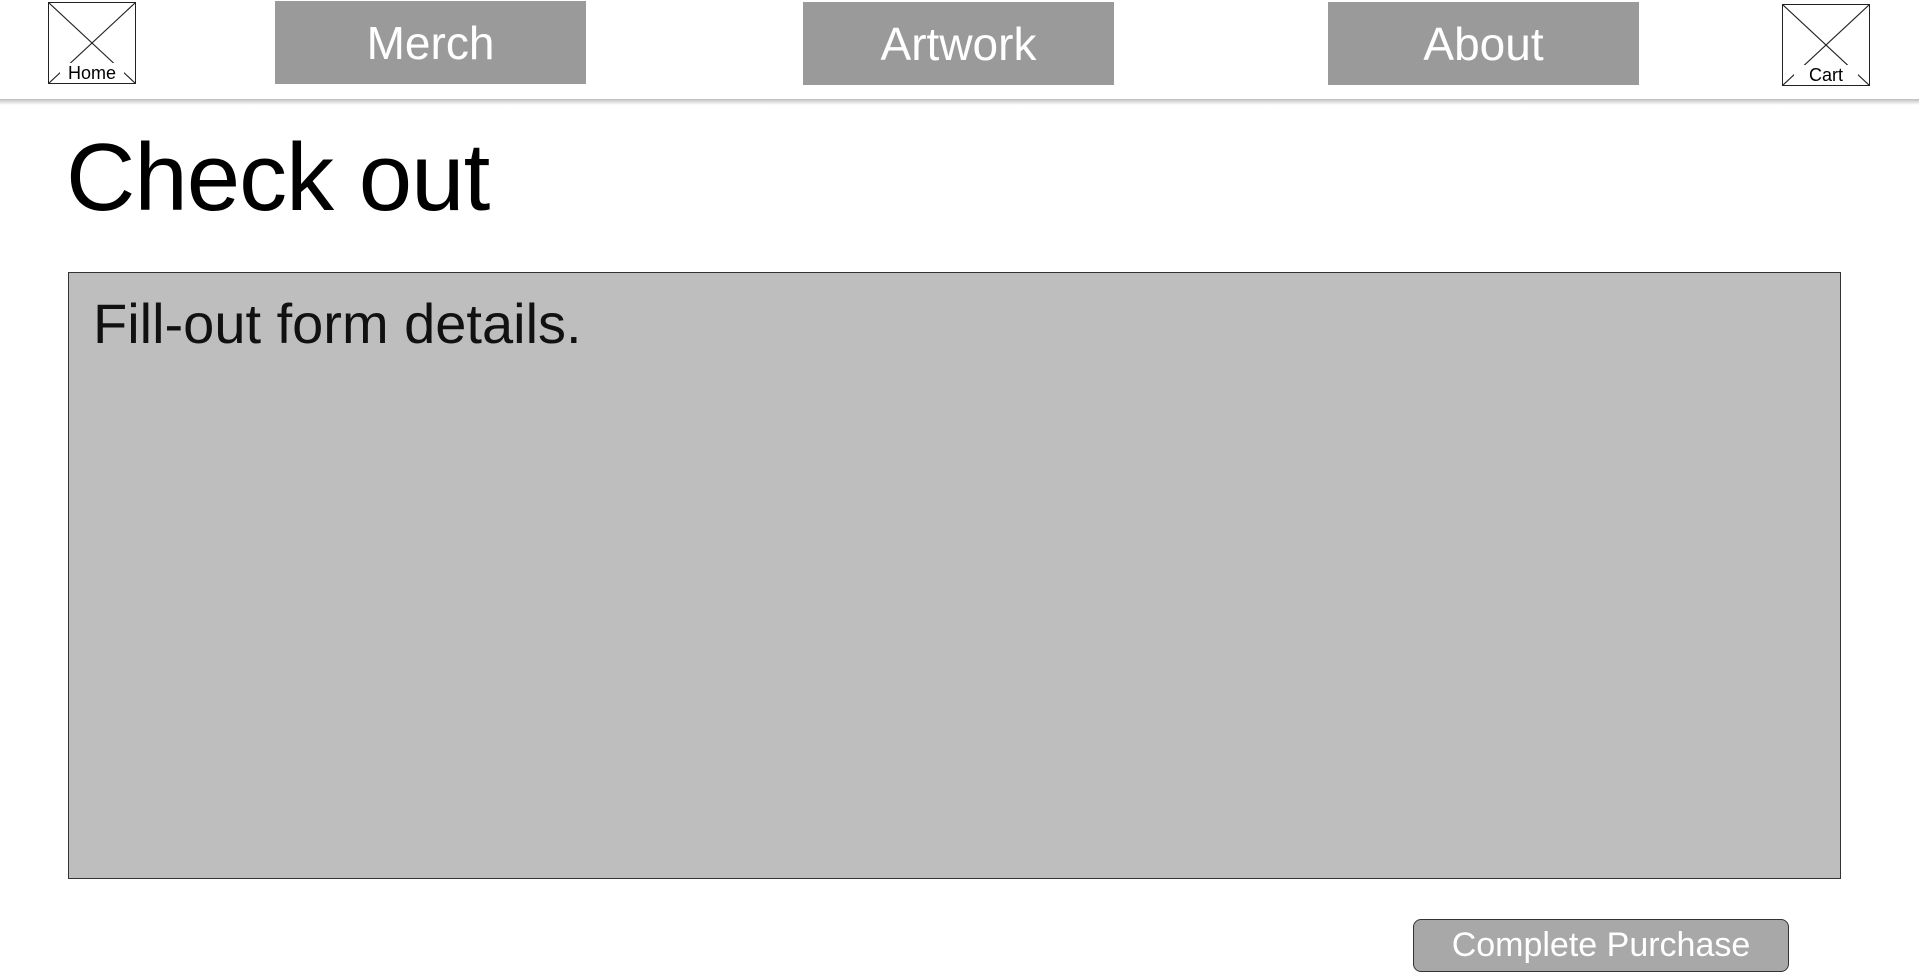 This screenshot has width=1919, height=973. Describe the element at coordinates (958, 43) in the screenshot. I see `nav-artwork-button: Artwork` at that location.